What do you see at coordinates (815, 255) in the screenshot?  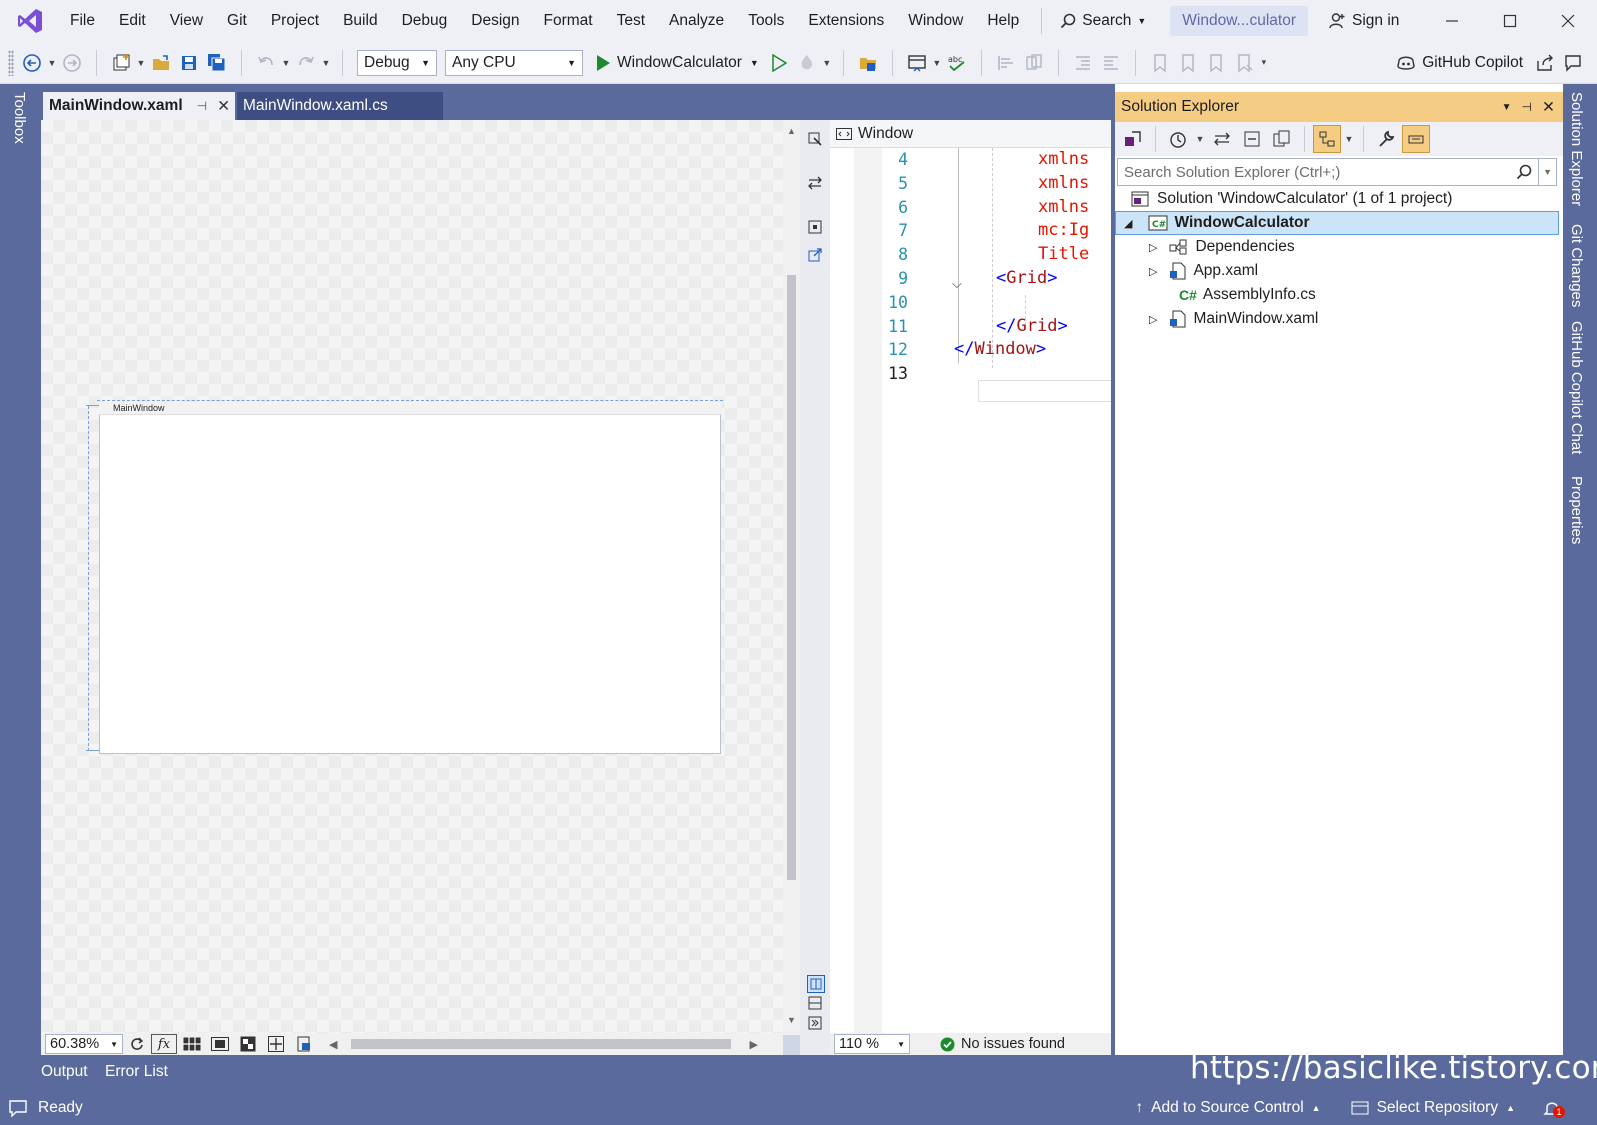 I see `popout-icon` at bounding box center [815, 255].